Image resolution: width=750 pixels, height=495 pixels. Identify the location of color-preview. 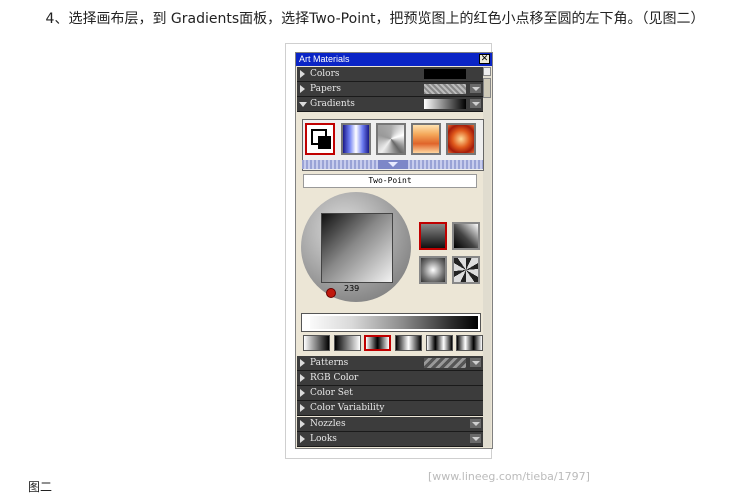
(445, 74).